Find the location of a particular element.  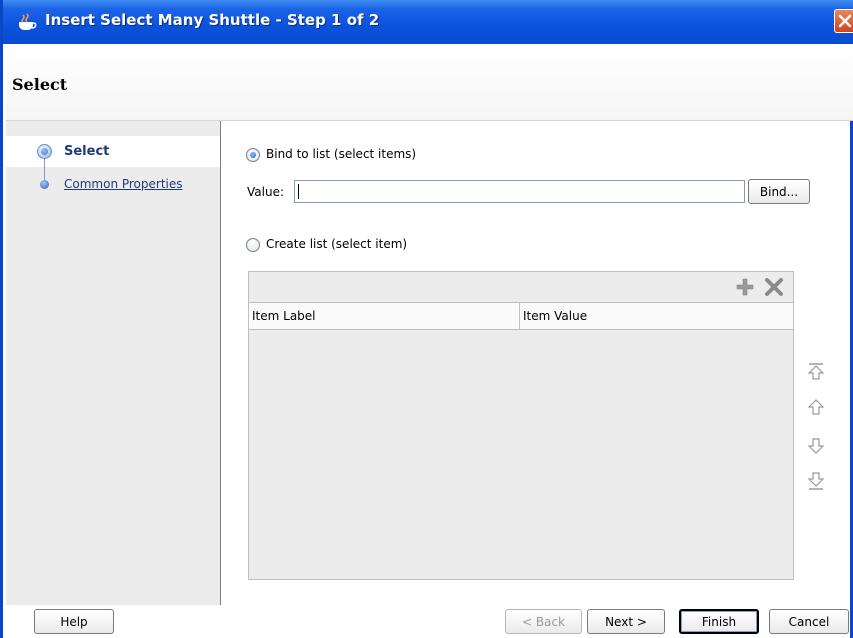

close-icon is located at coordinates (845, 21).